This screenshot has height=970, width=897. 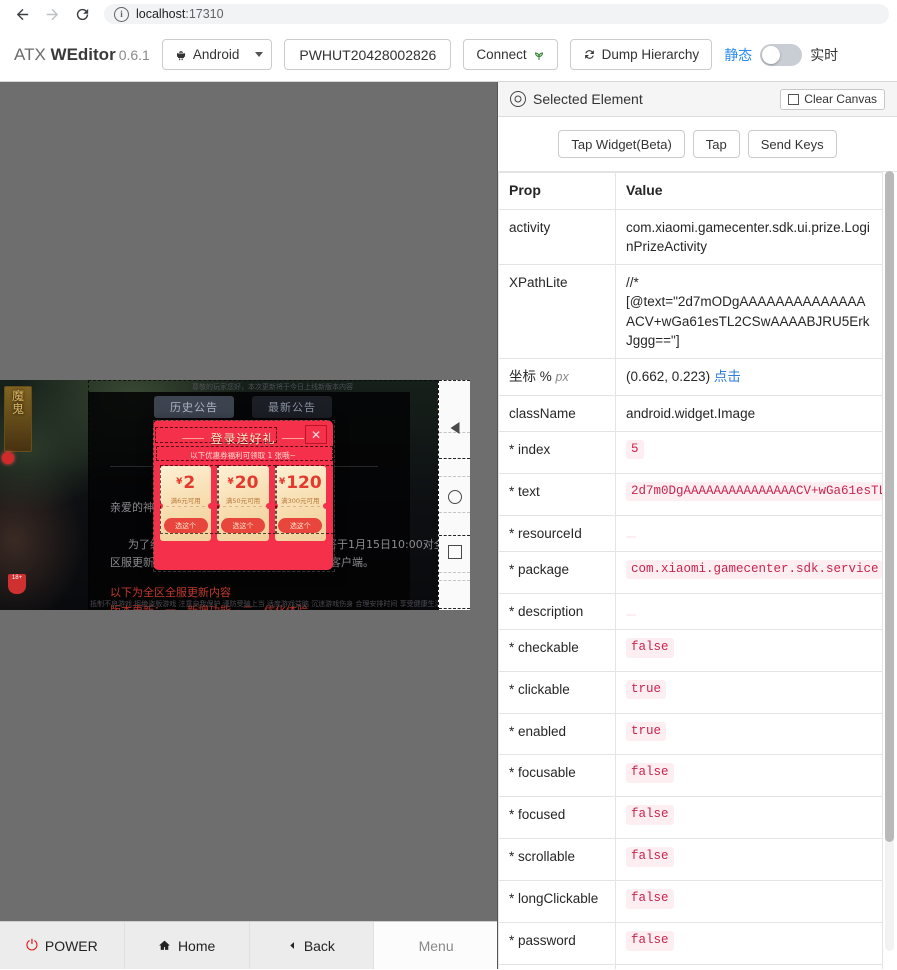 What do you see at coordinates (771, 54) in the screenshot?
I see `toggle-knob` at bounding box center [771, 54].